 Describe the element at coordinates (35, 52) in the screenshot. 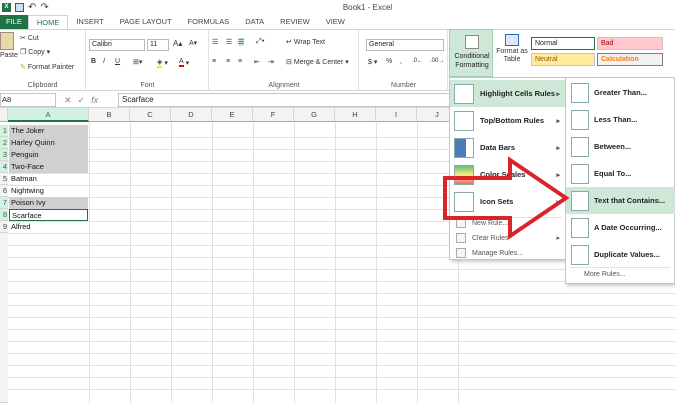

I see `copy-button: ❐ Copy ▾` at that location.